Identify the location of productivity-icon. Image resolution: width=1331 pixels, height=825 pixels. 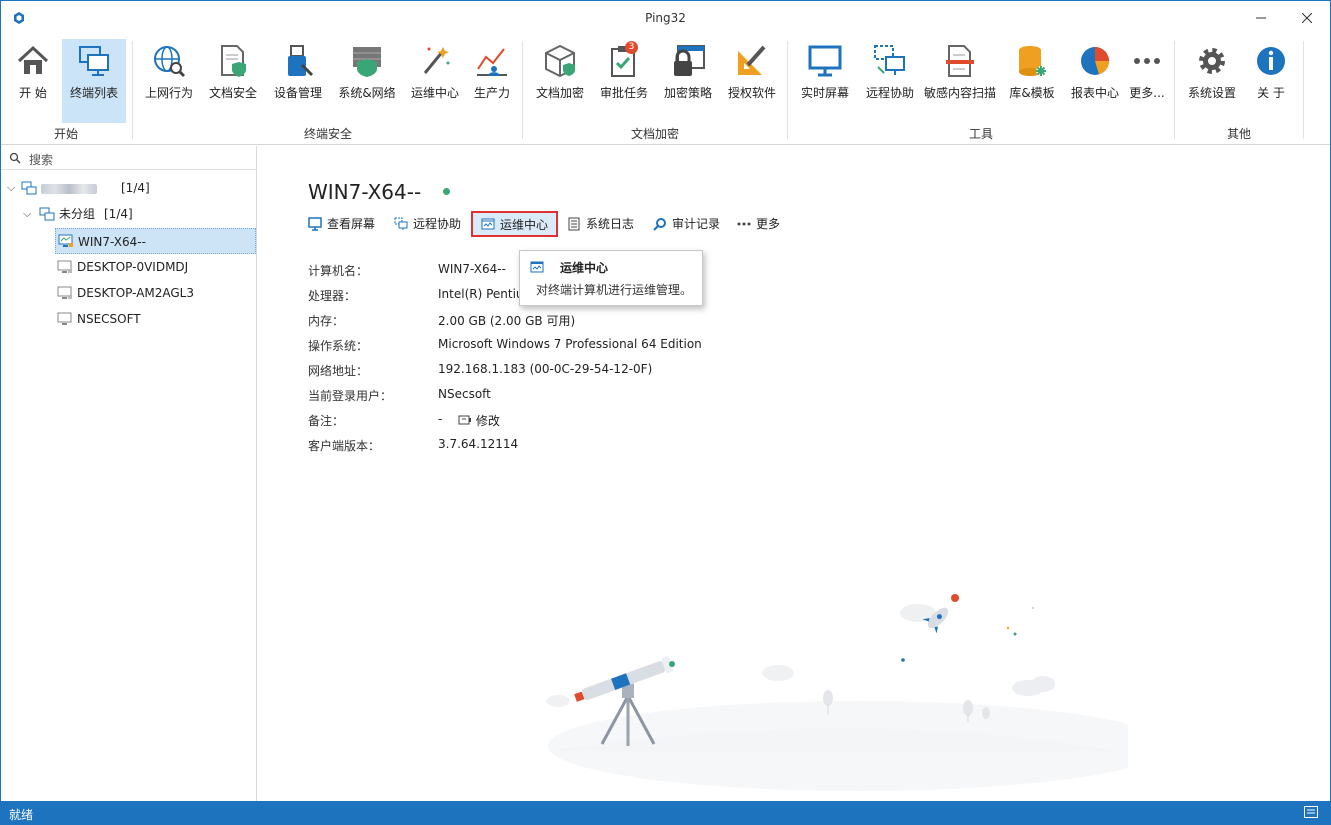
(492, 62).